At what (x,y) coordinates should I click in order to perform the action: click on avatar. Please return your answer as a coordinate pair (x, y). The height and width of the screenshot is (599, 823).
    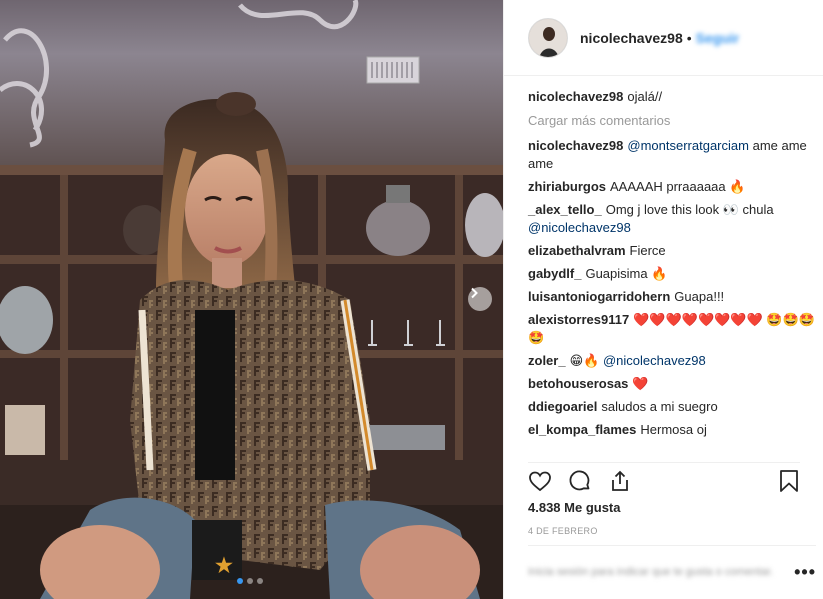
    Looking at the image, I should click on (548, 37).